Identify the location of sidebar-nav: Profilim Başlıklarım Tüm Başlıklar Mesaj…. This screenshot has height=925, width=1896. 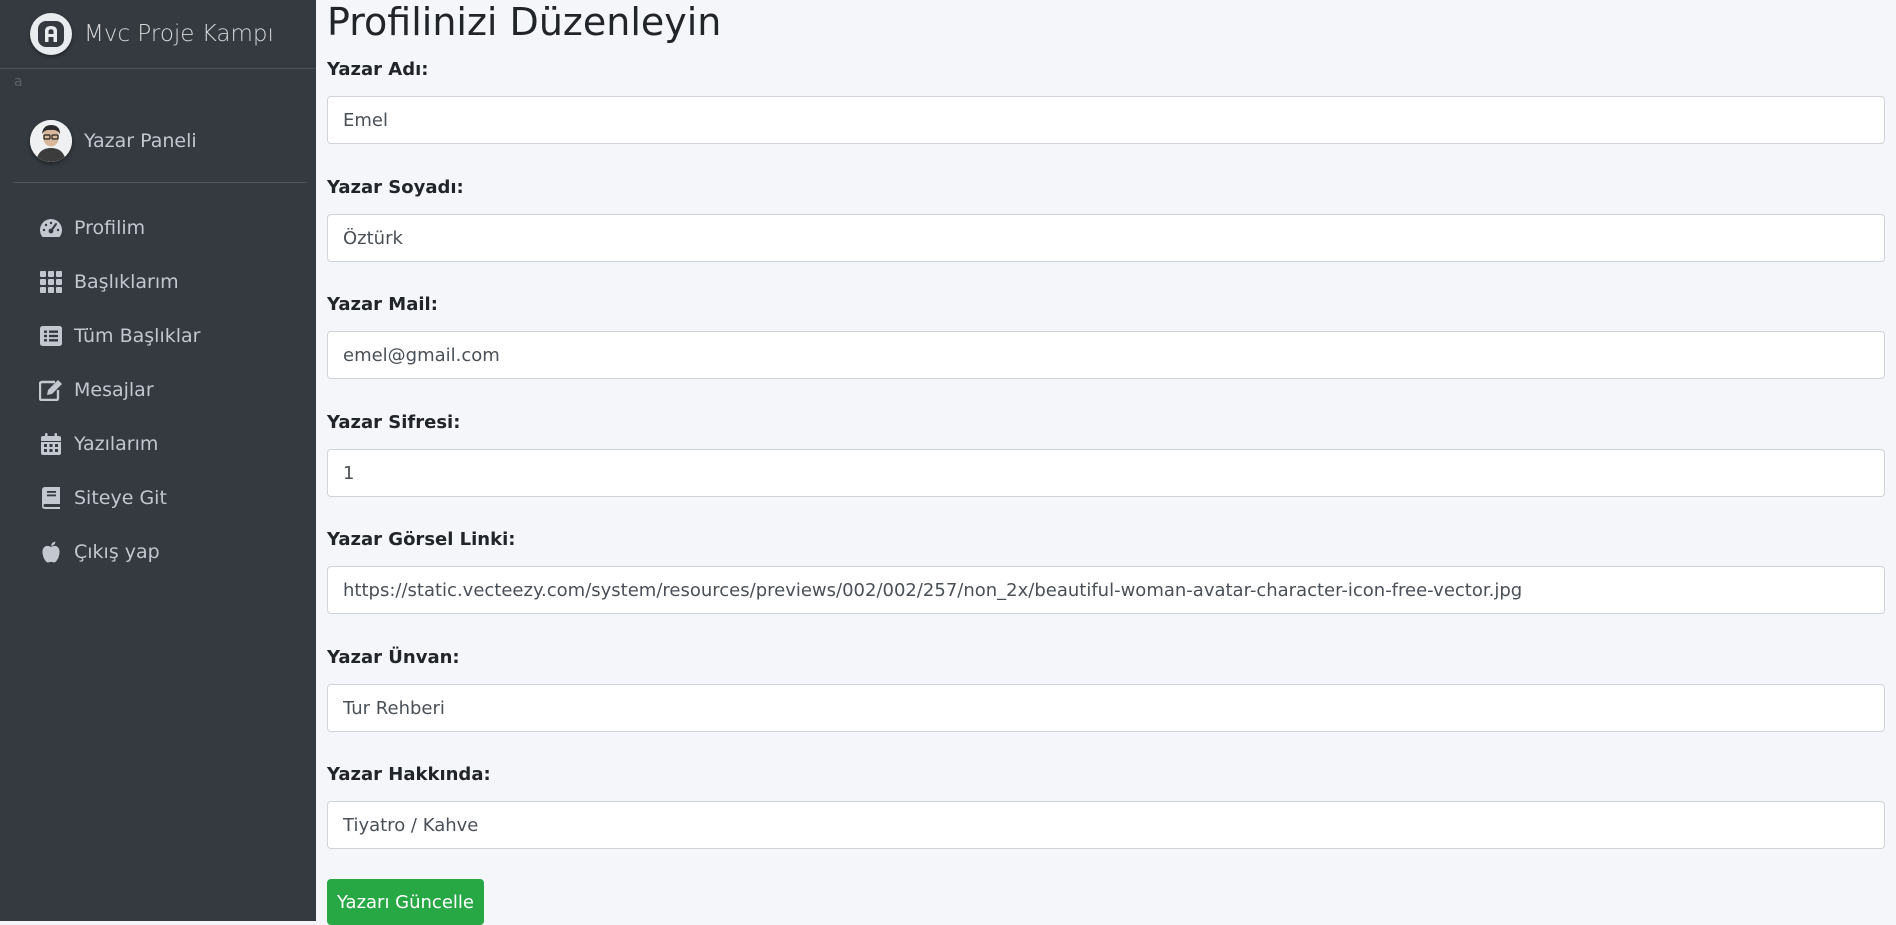
(160, 390).